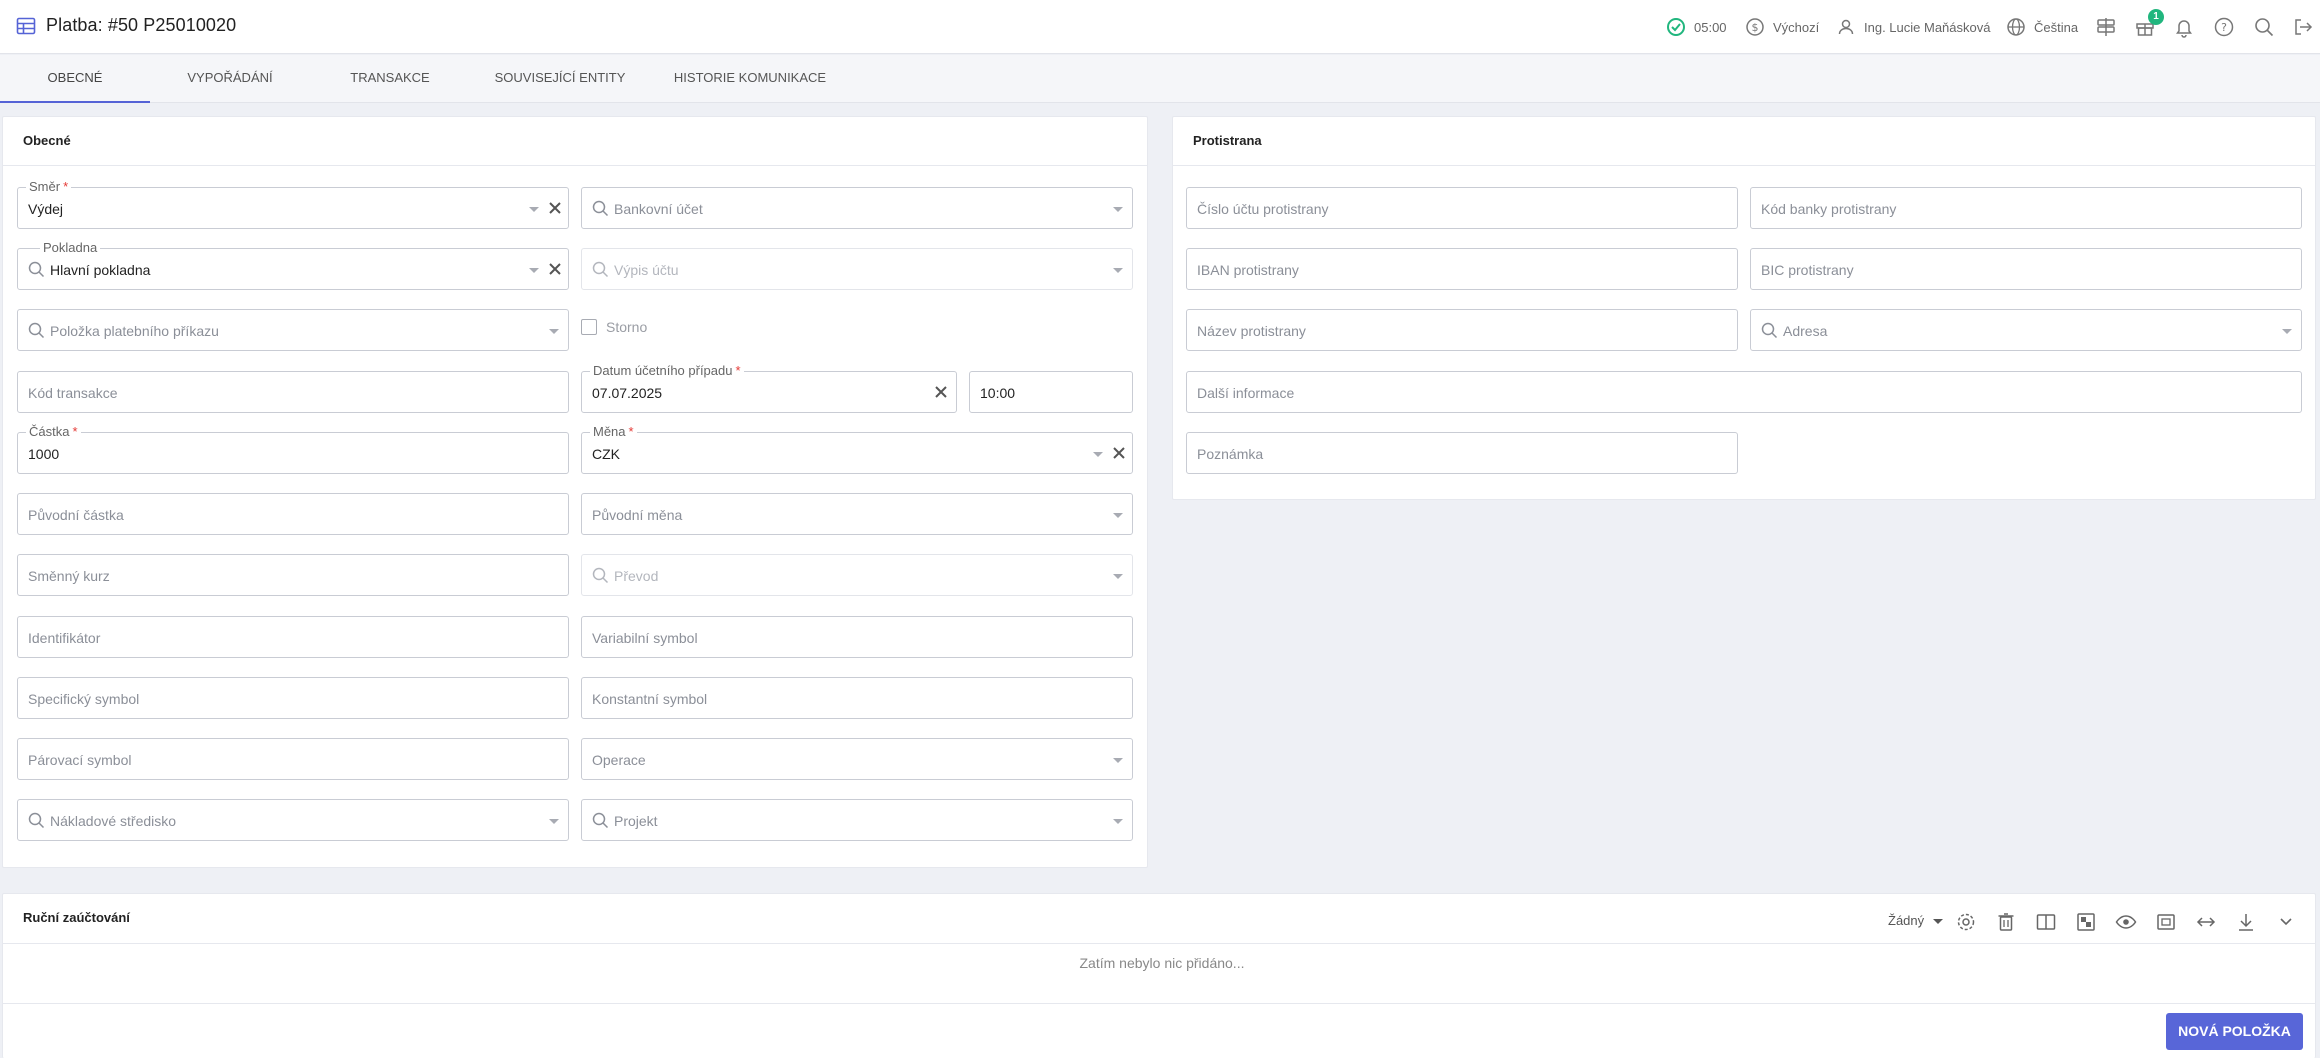  I want to click on kod-banky-input: Kód banky protistrany, so click(2026, 208).